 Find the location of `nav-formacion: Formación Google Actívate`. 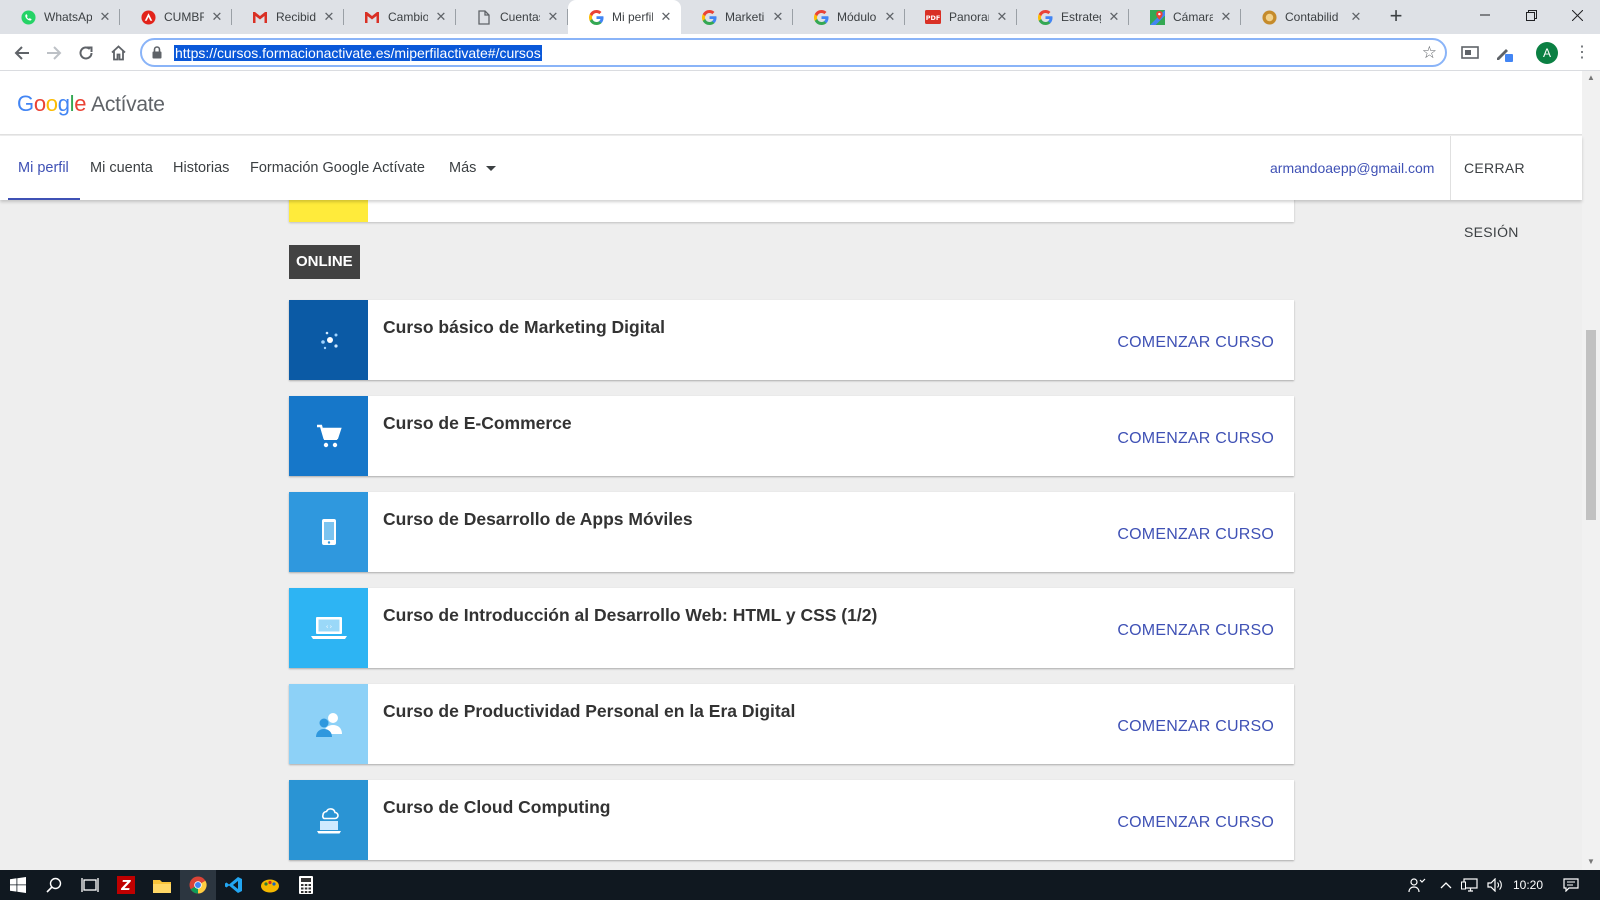

nav-formacion: Formación Google Actívate is located at coordinates (337, 168).